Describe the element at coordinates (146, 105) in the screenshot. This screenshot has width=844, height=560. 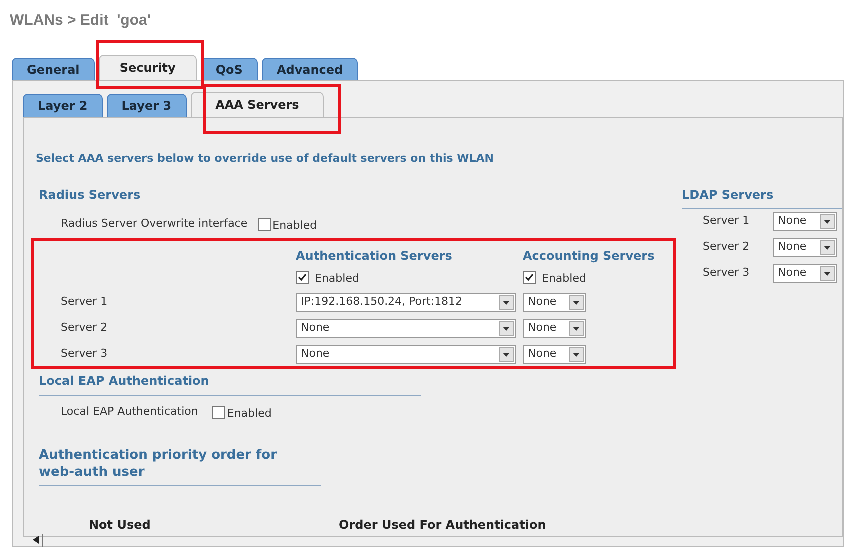
I see `tab: Layer 3` at that location.